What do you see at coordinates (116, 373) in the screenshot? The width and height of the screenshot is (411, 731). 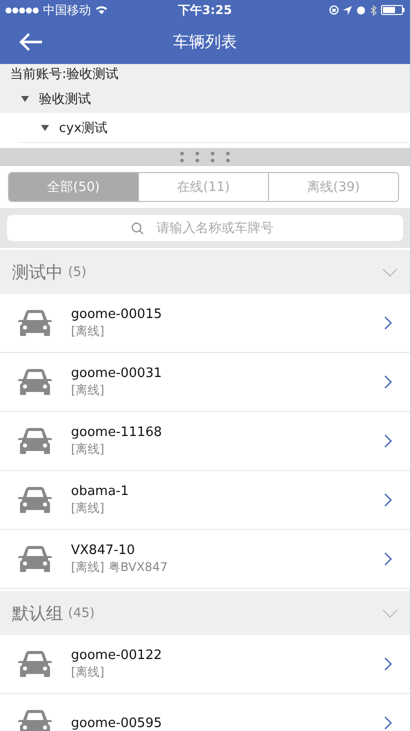 I see `vehicle-name: goome-00031` at bounding box center [116, 373].